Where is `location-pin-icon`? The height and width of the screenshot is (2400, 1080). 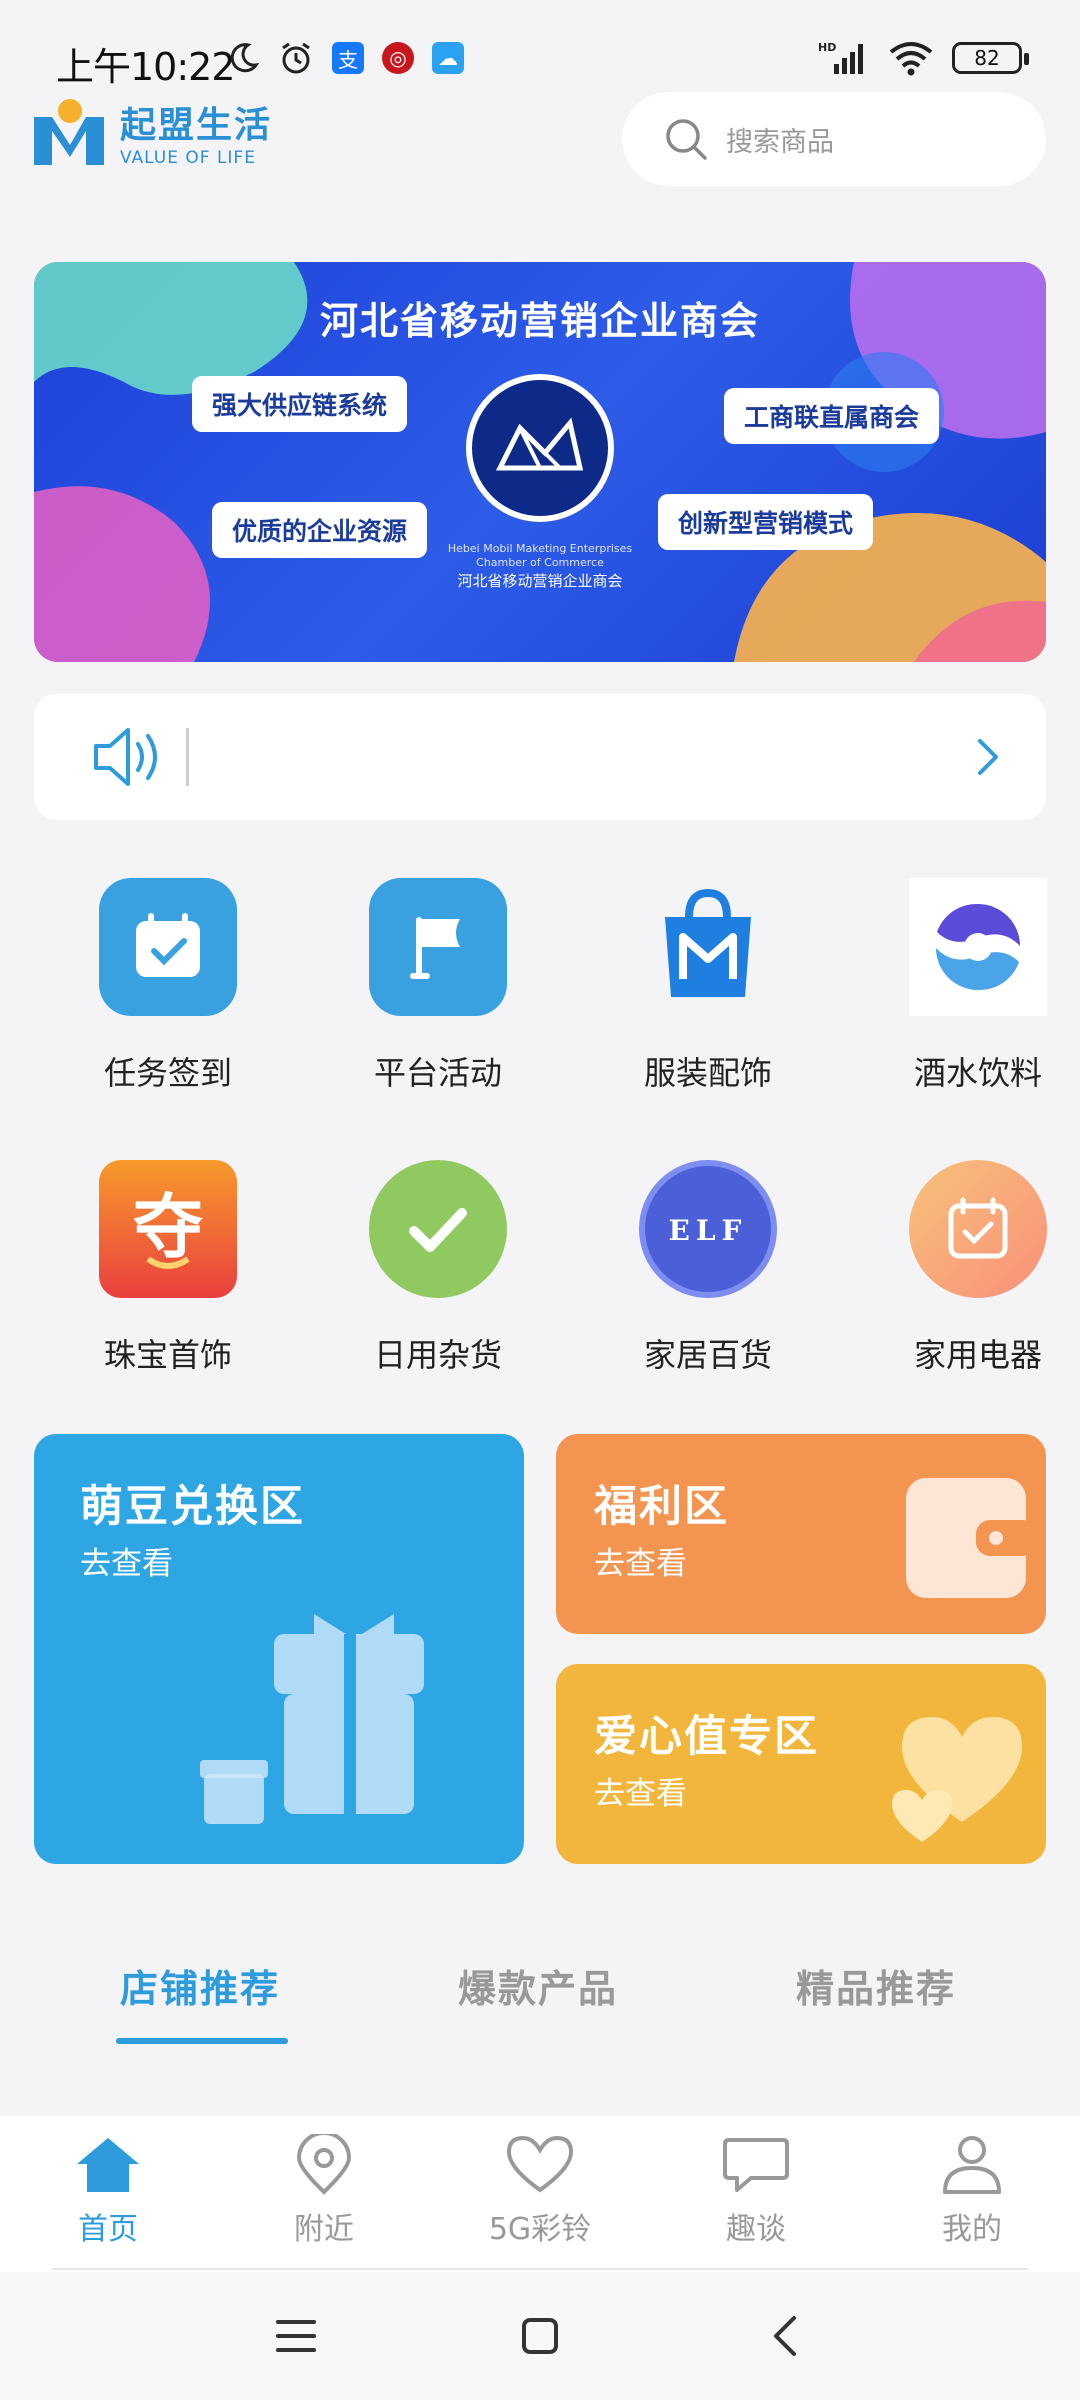
location-pin-icon is located at coordinates (324, 2163).